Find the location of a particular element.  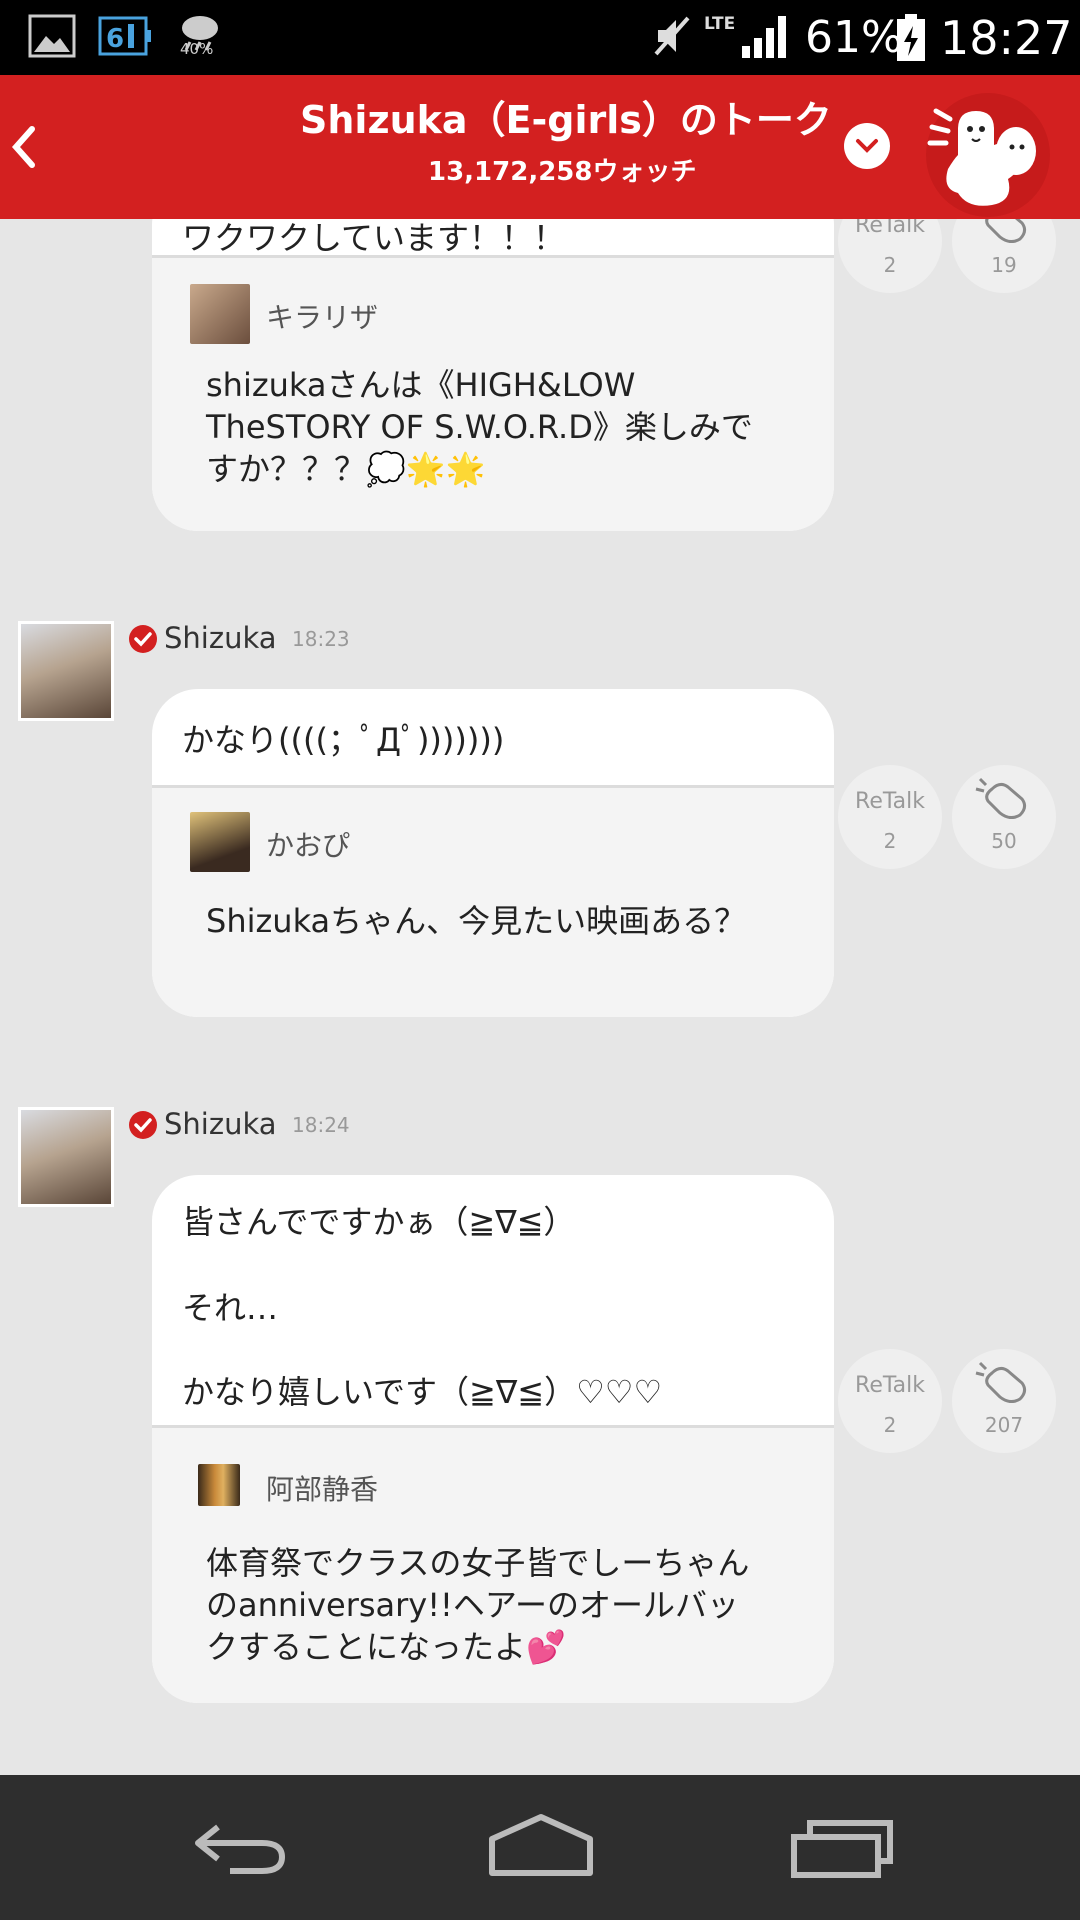

dropdown-button is located at coordinates (867, 146).